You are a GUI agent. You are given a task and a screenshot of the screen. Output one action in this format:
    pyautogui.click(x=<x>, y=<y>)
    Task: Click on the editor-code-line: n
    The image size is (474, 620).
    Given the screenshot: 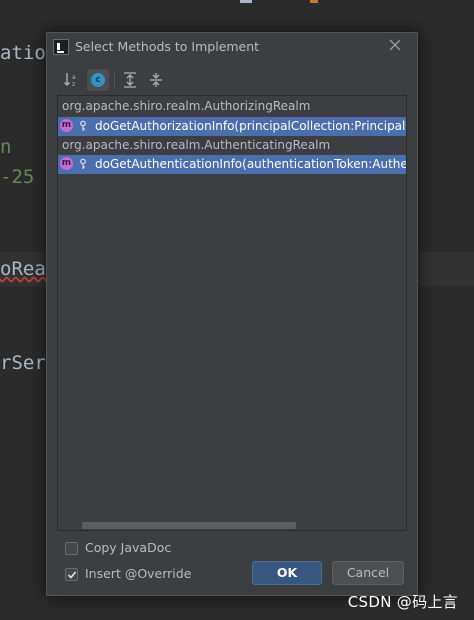 What is the action you would take?
    pyautogui.click(x=6, y=147)
    